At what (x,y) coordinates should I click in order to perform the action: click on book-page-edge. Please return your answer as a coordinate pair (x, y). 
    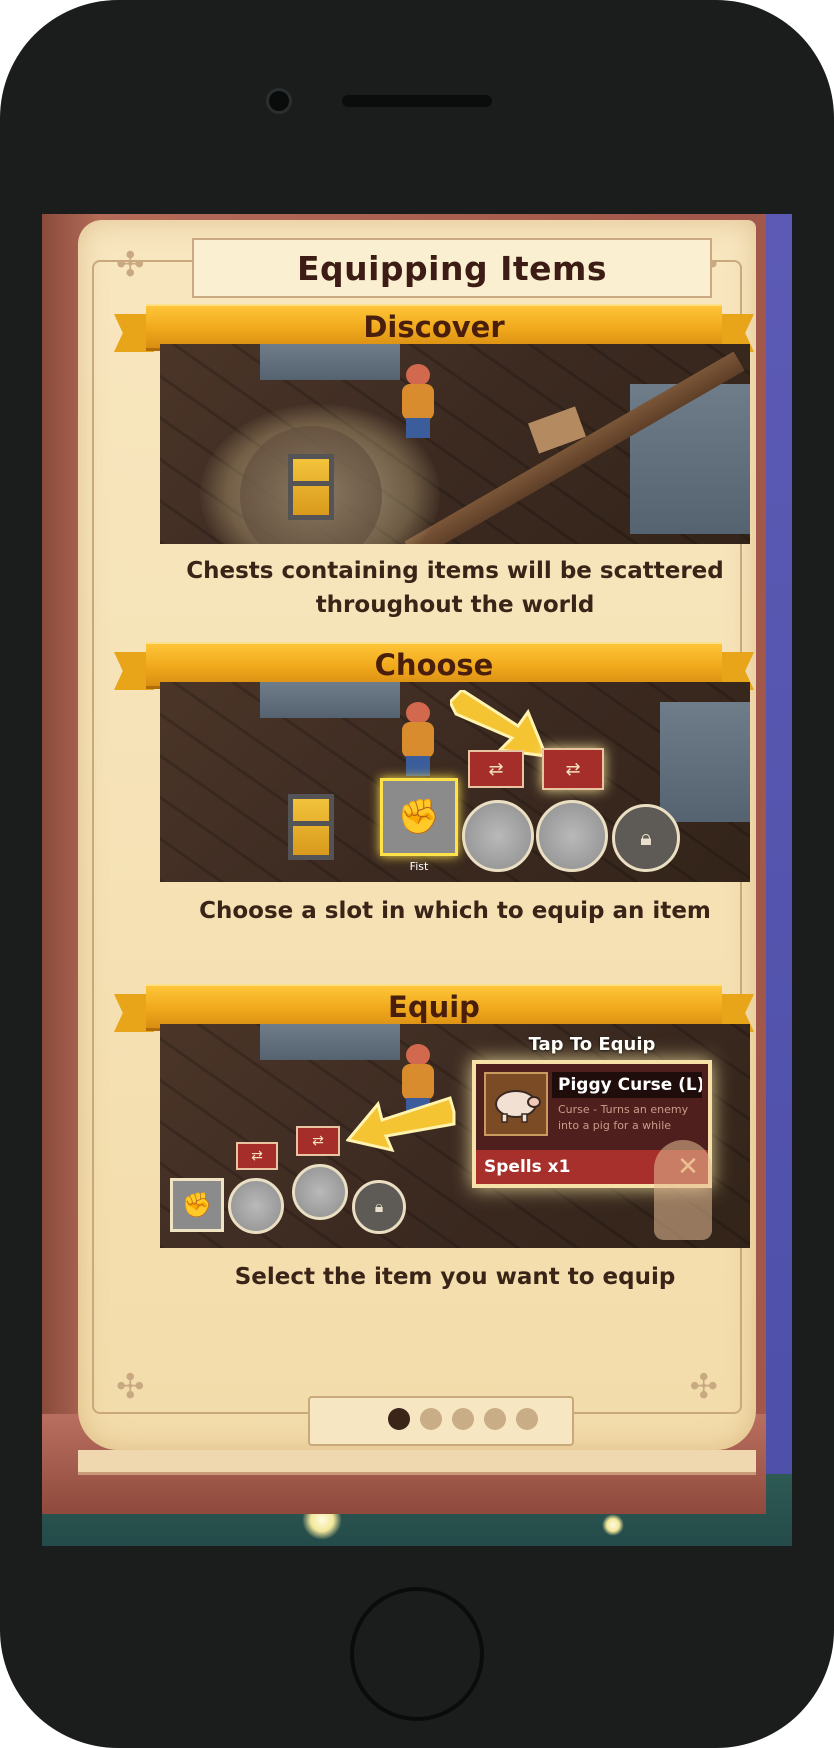
    Looking at the image, I should click on (417, 1462).